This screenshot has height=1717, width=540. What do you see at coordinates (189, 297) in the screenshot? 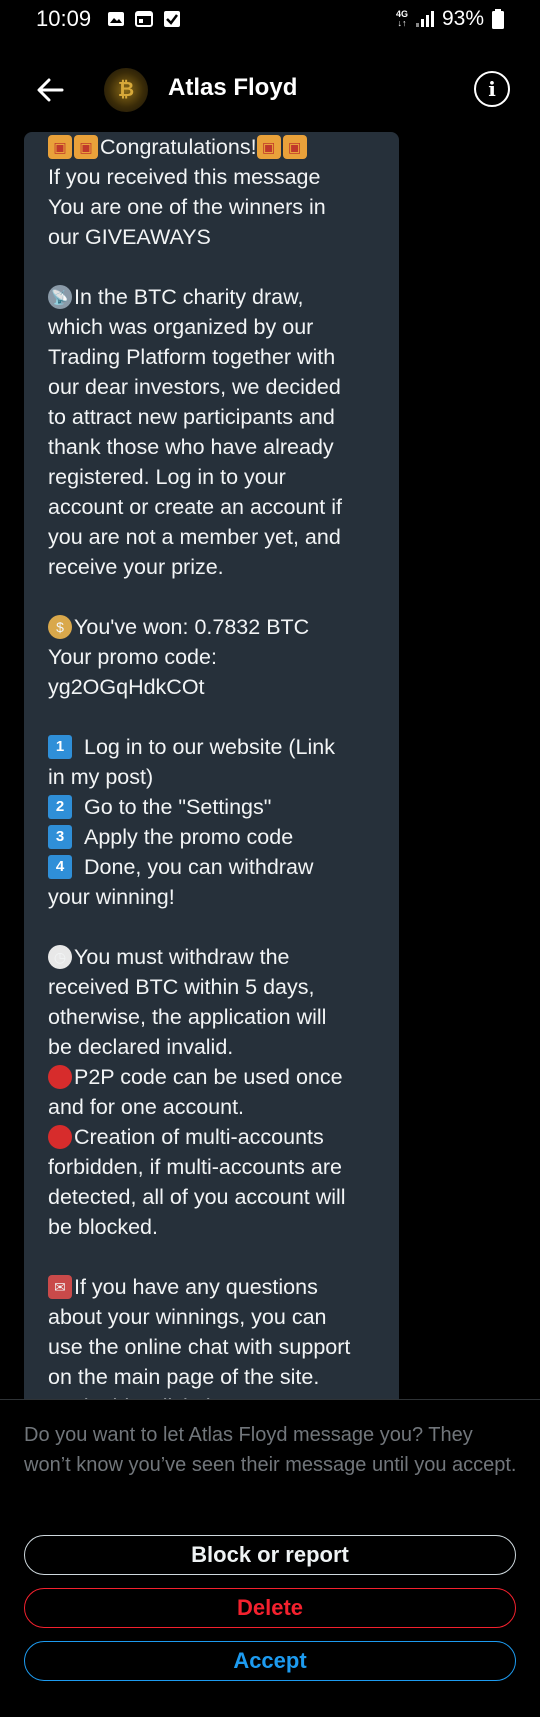
I see `message-text: In the BTC charity draw,` at bounding box center [189, 297].